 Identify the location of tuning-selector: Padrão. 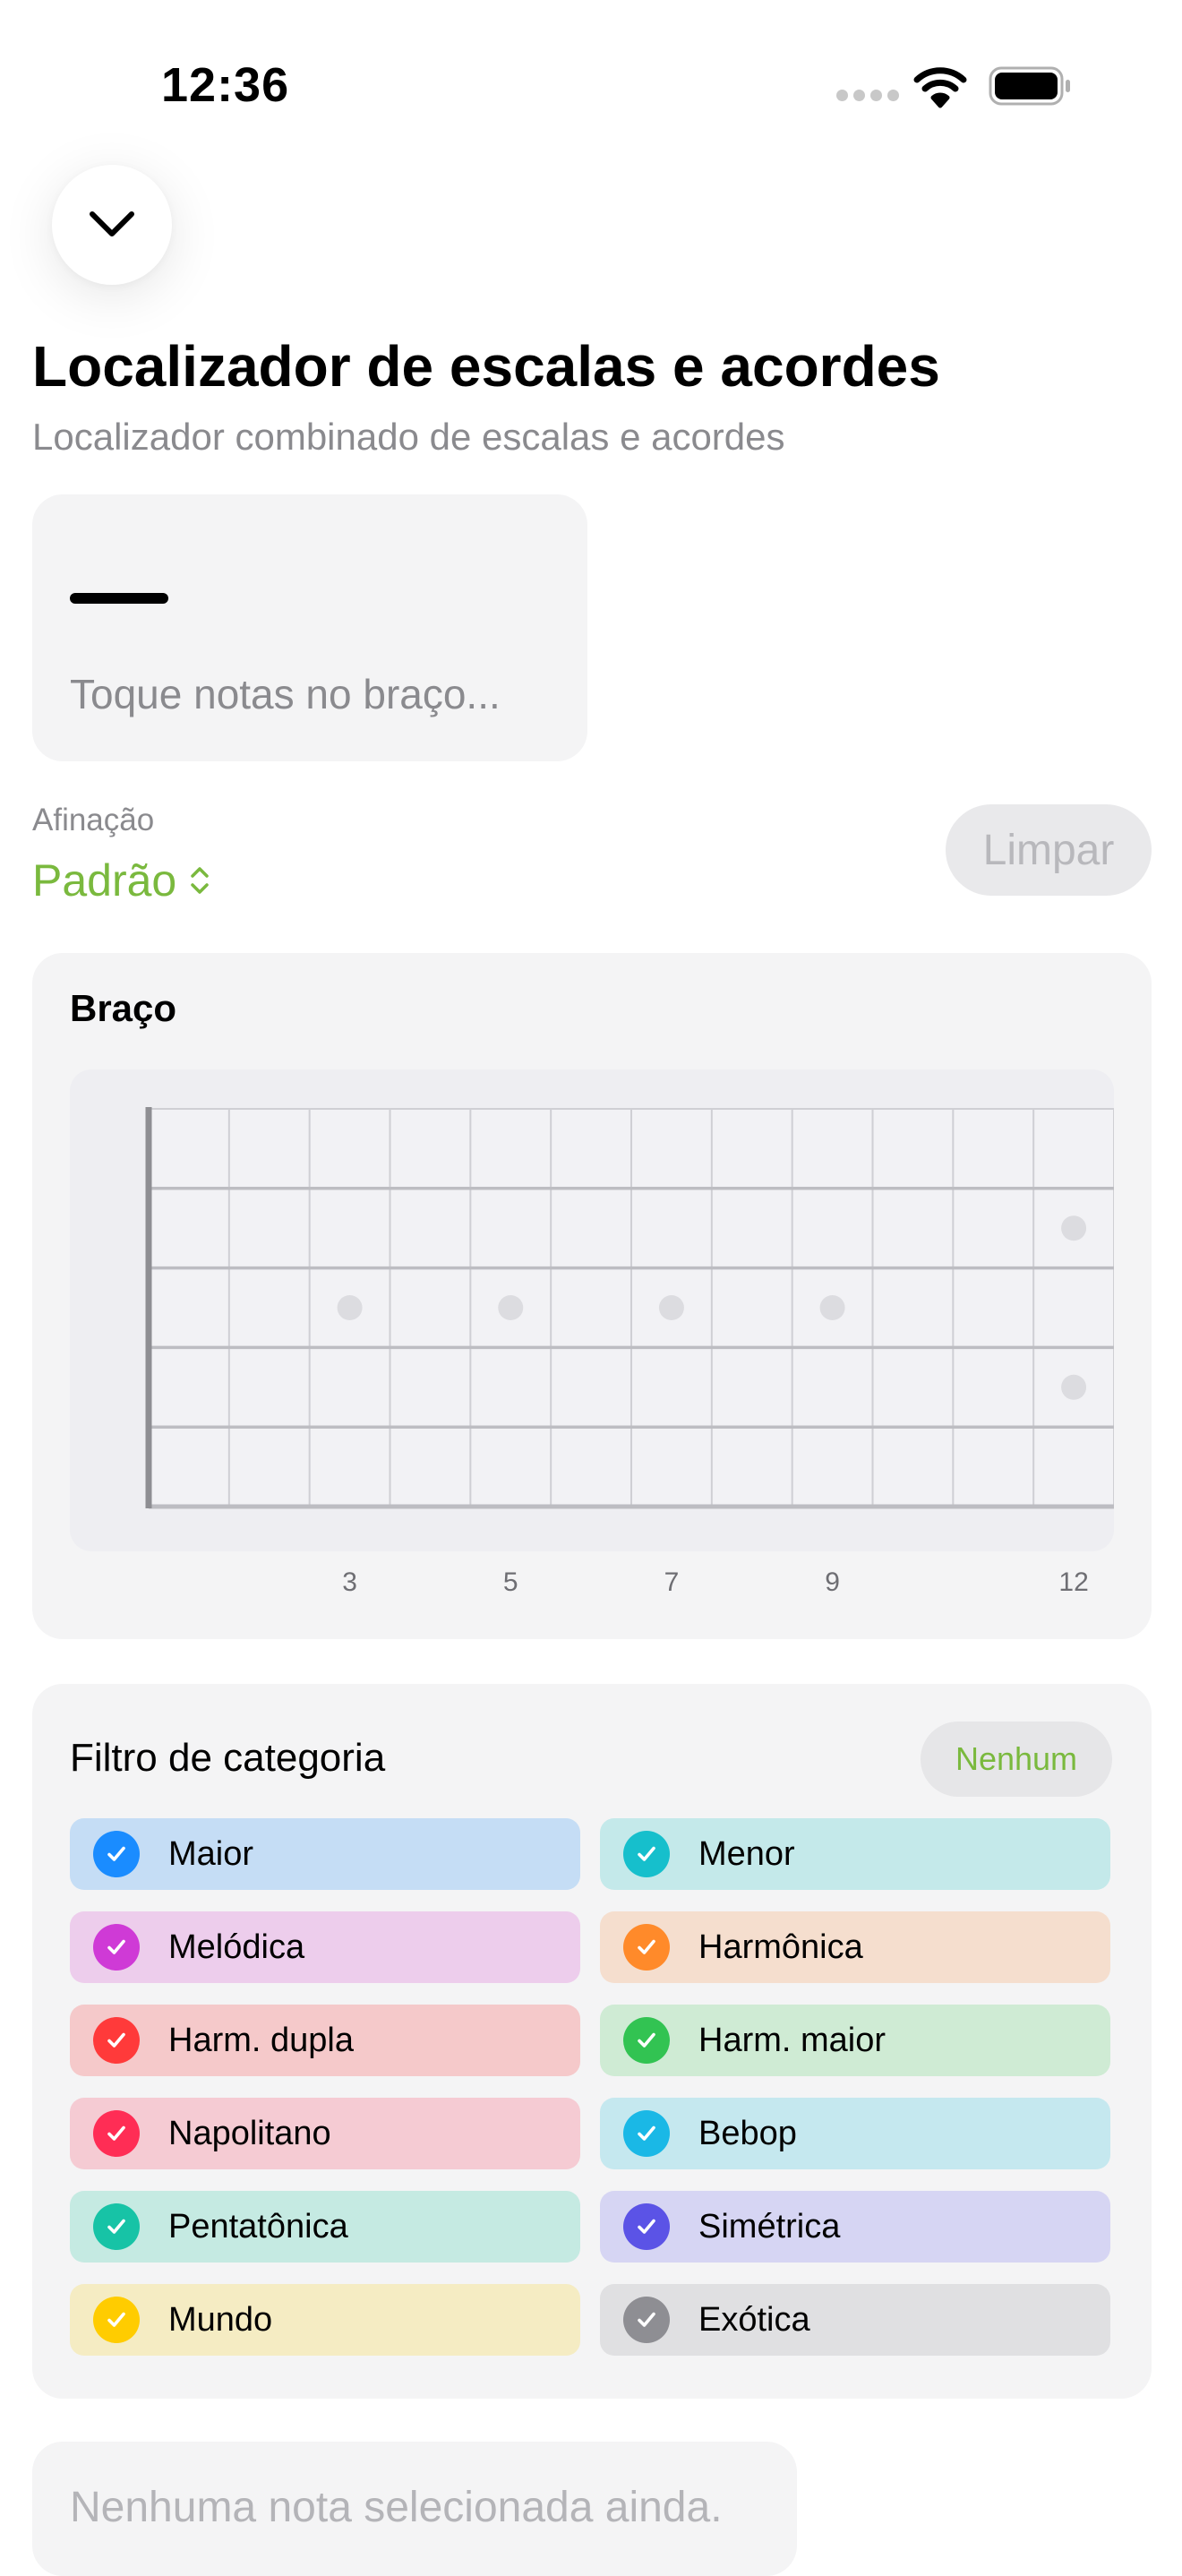
(121, 880).